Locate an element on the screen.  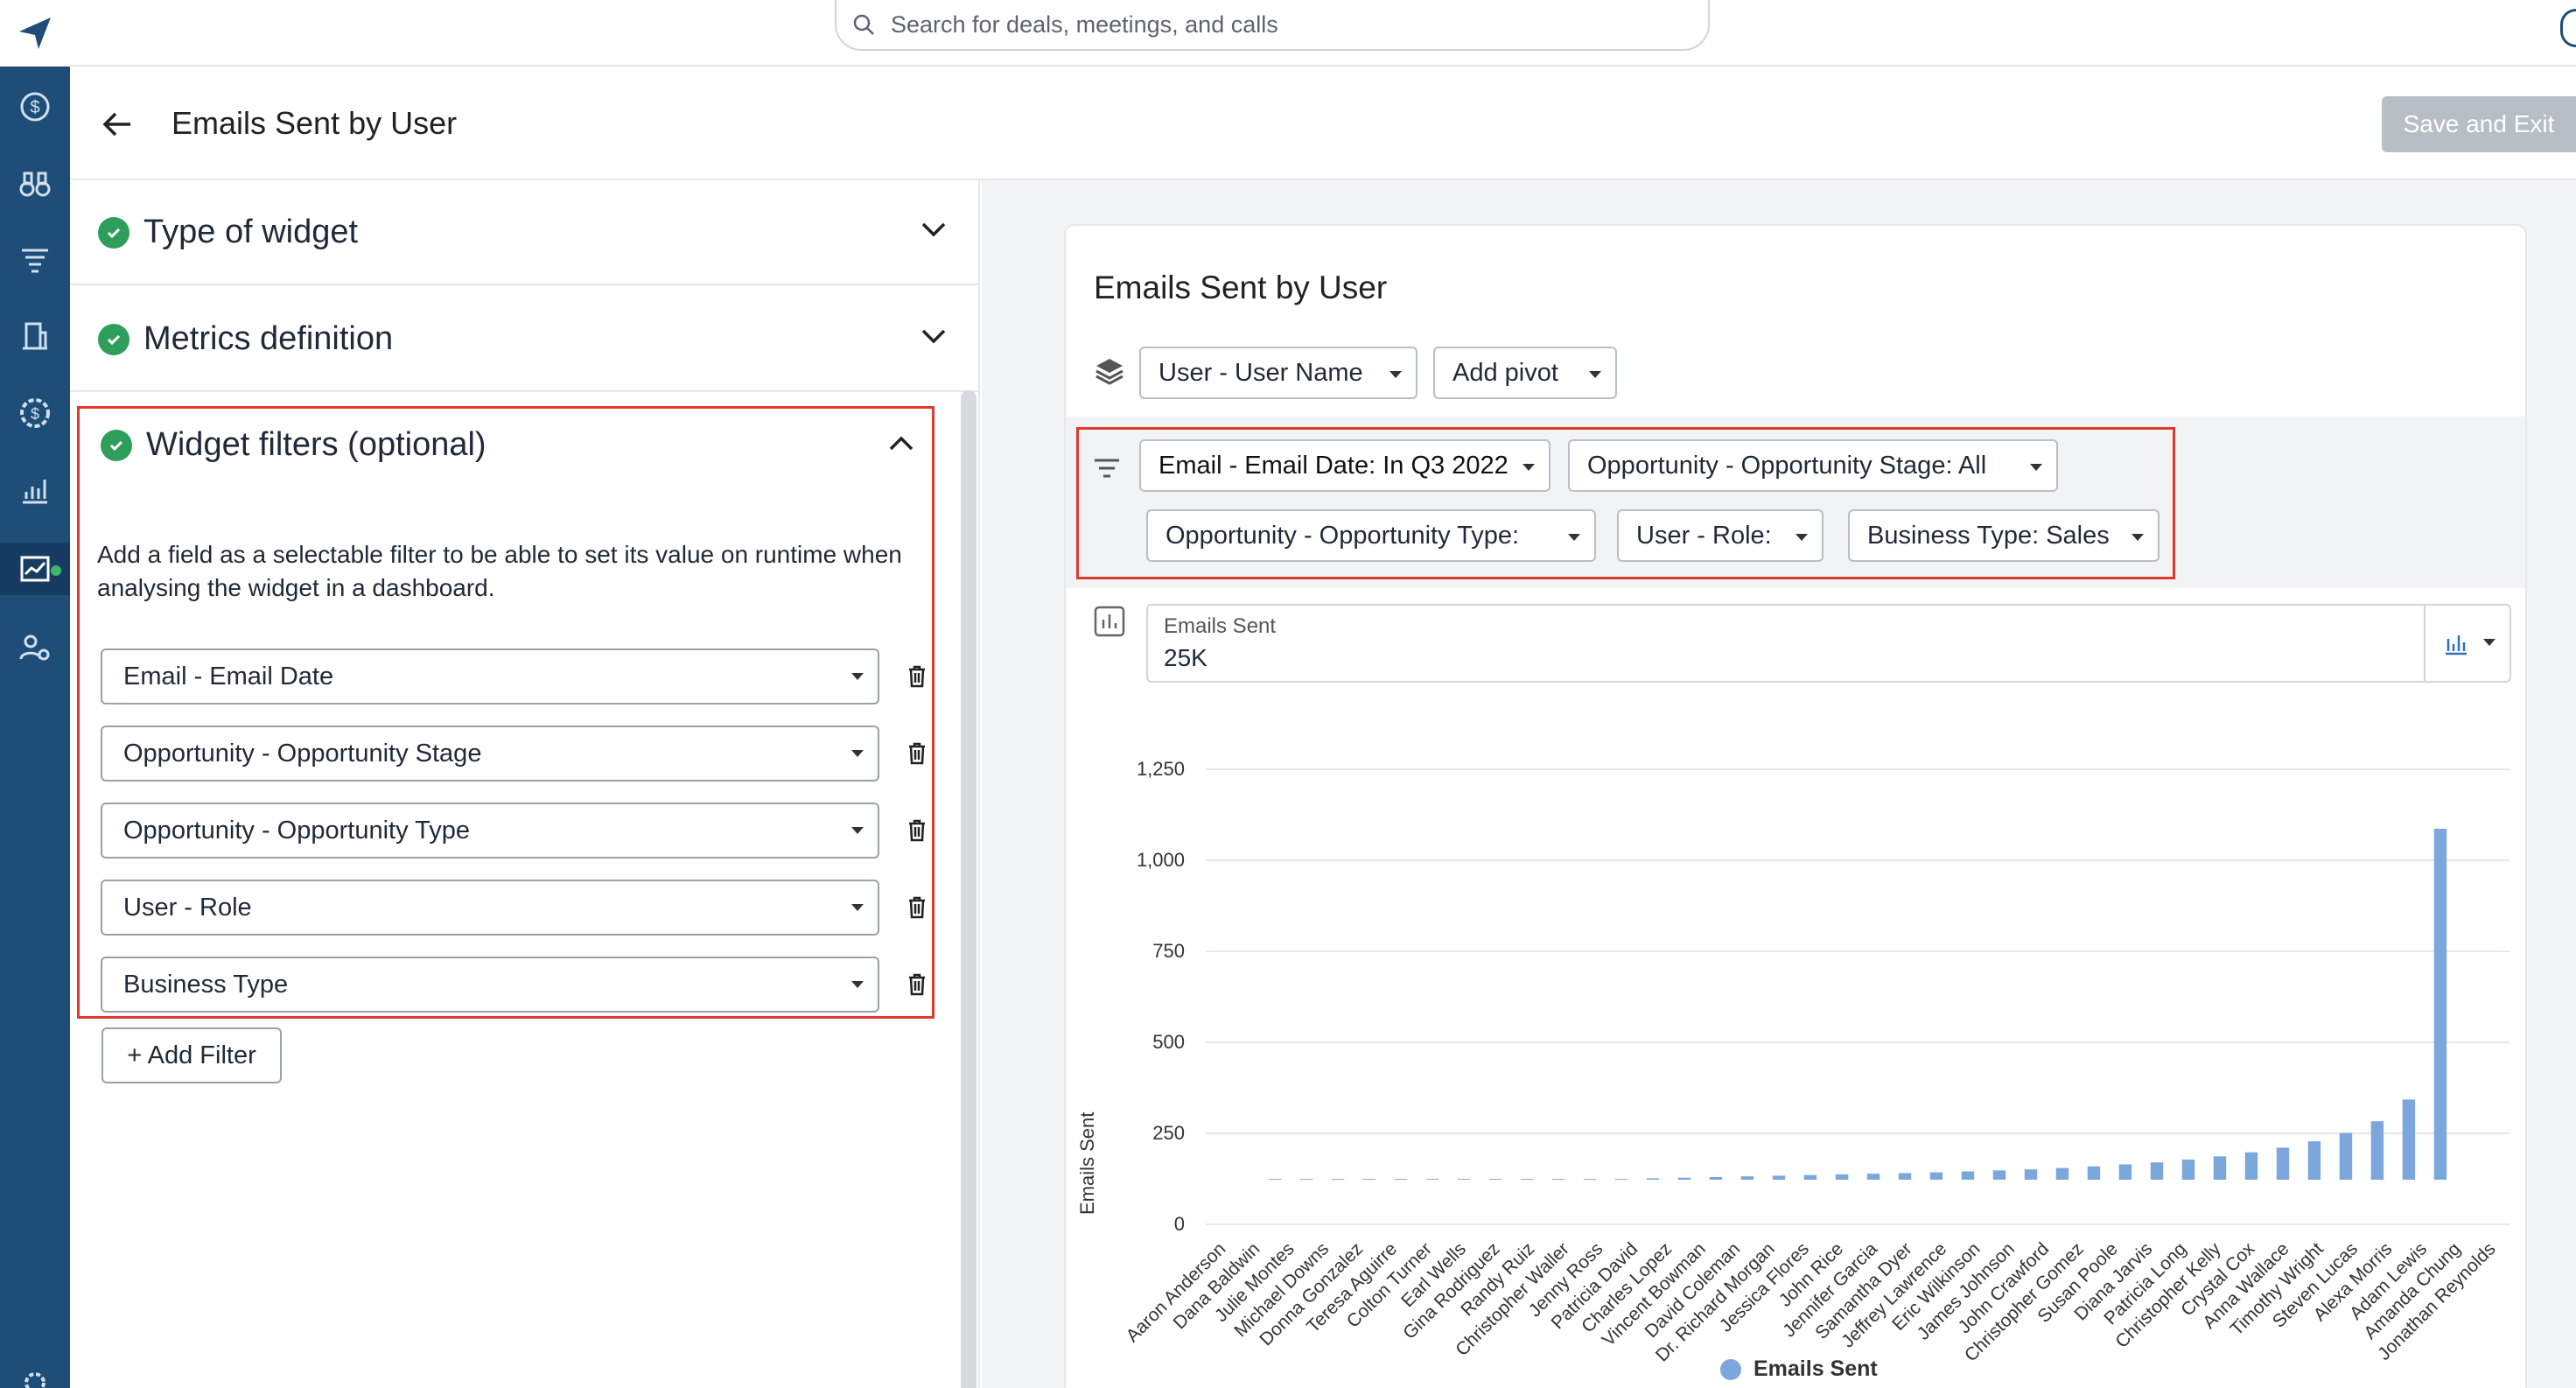
filter-field-value: User - Role is located at coordinates (187, 907).